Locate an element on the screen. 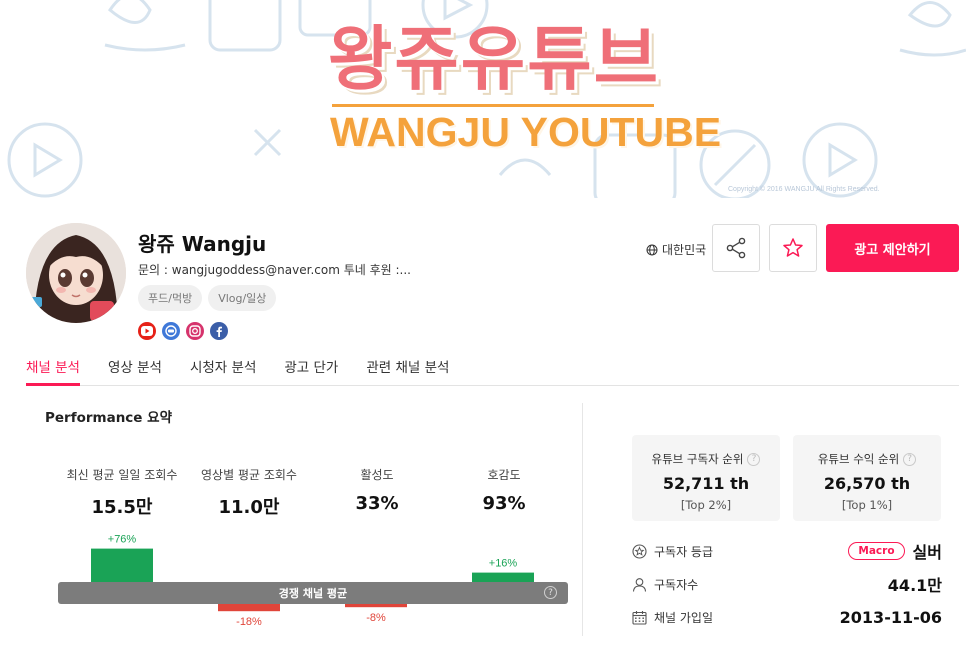  subscriber-rank-card: 유튜브 구독자 순위? 52,711 th [Top 2%] is located at coordinates (706, 478).